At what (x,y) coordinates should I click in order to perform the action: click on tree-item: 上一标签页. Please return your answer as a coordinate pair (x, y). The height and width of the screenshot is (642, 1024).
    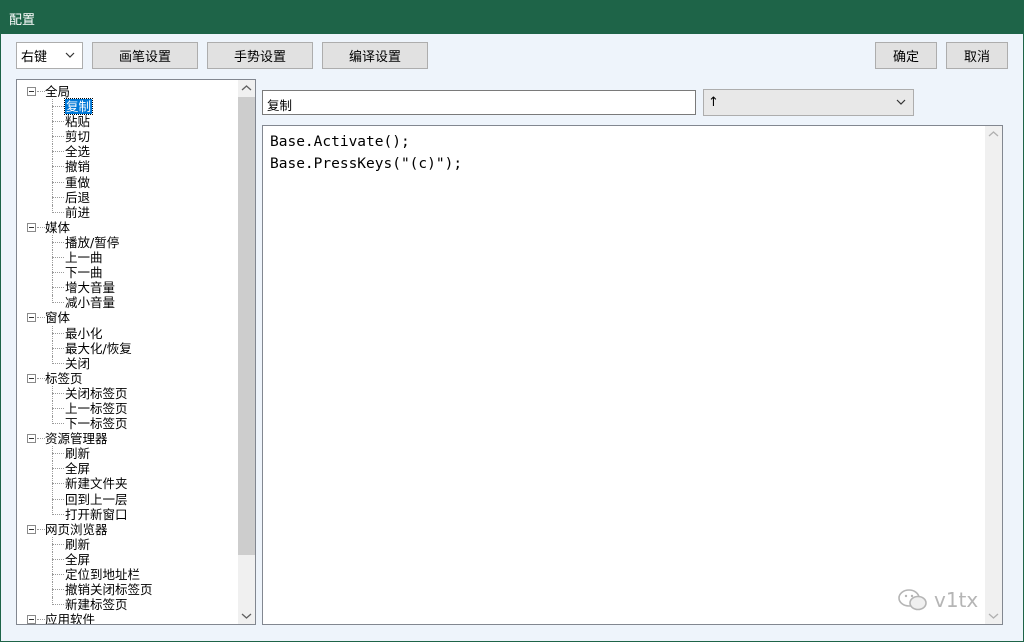
    Looking at the image, I should click on (128, 408).